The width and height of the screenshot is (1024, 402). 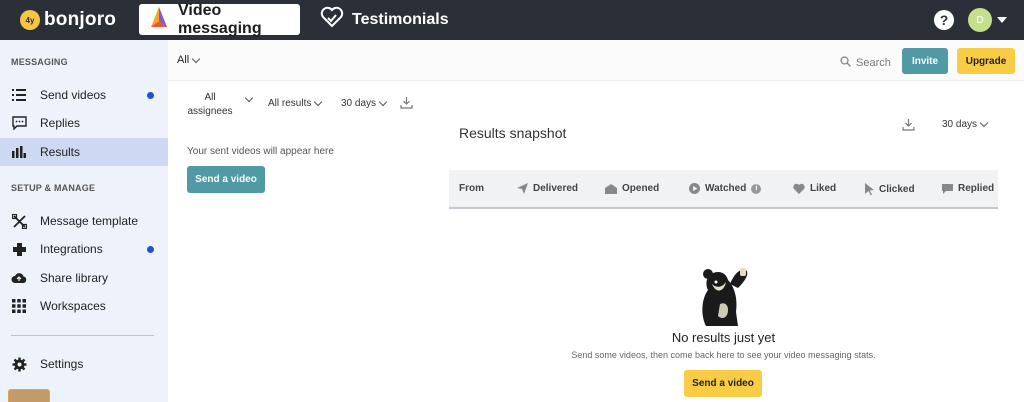 What do you see at coordinates (522, 188) in the screenshot?
I see `send-icon` at bounding box center [522, 188].